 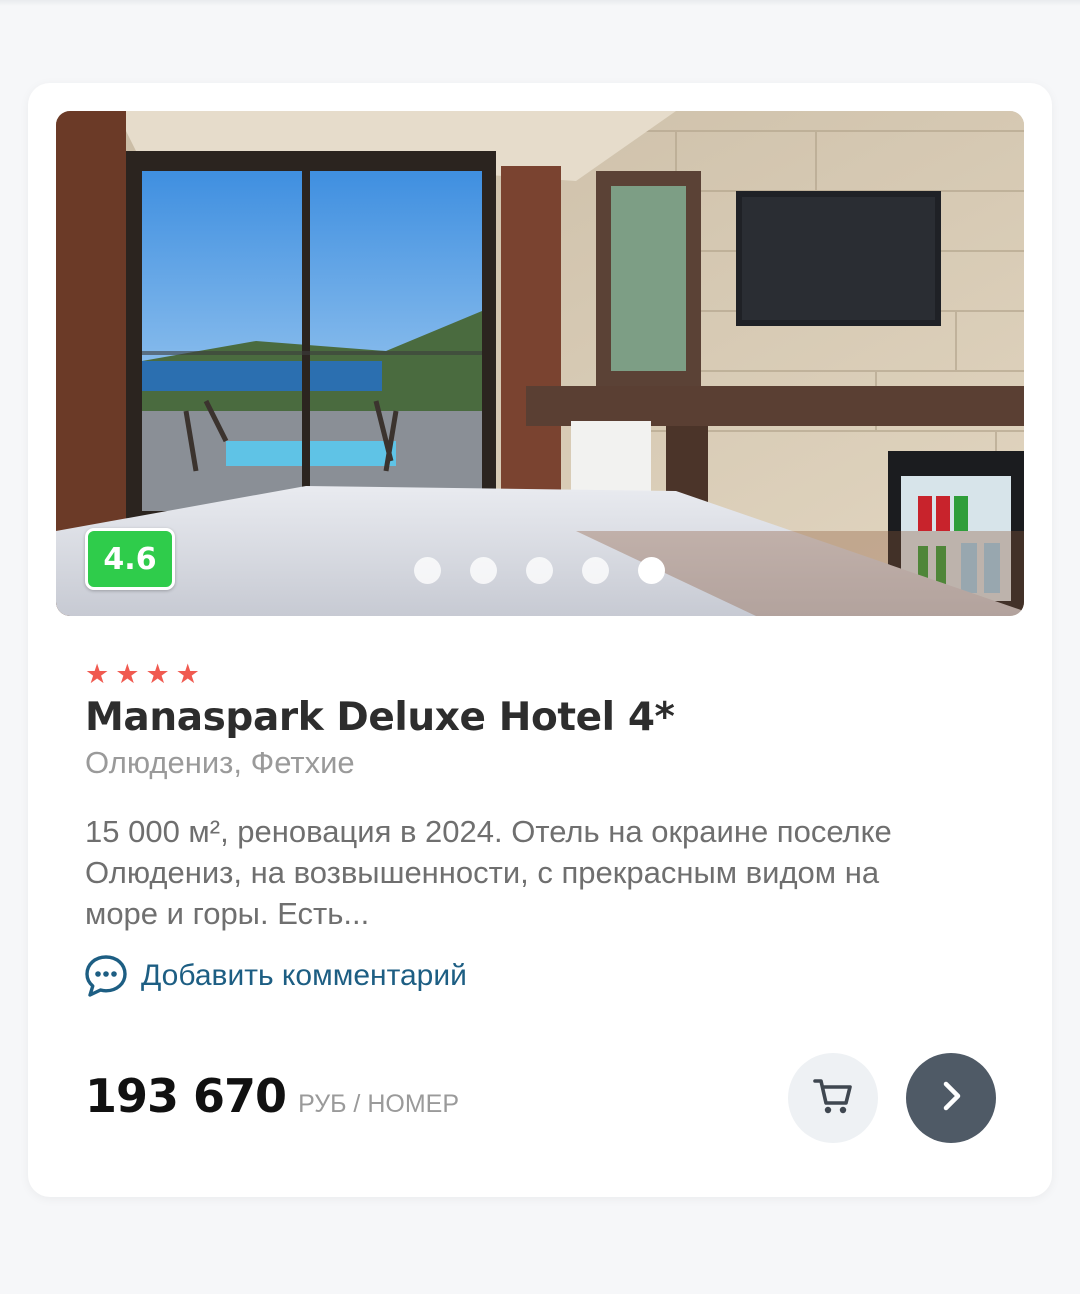 I want to click on price-block: 193 670 РУБ / НОМЕР, so click(x=272, y=1096).